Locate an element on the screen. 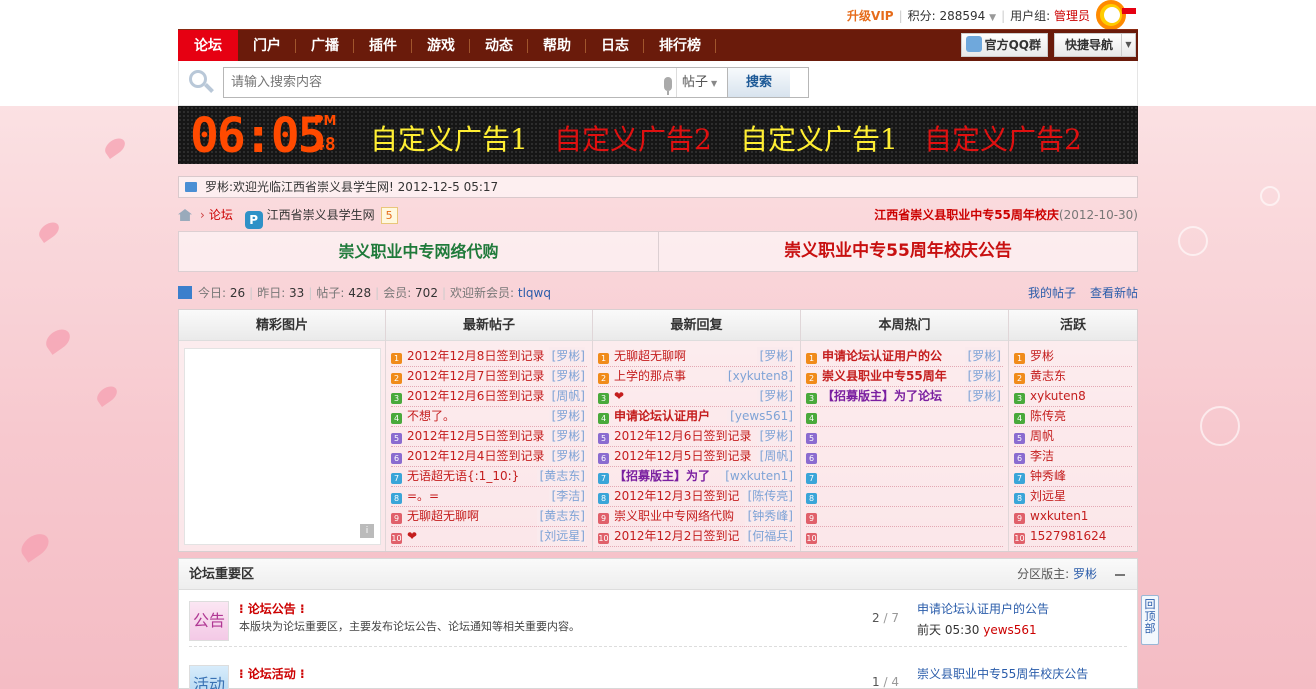 This screenshot has width=1316, height=689. custom-ad-2: 自定义广告2 is located at coordinates (633, 138).